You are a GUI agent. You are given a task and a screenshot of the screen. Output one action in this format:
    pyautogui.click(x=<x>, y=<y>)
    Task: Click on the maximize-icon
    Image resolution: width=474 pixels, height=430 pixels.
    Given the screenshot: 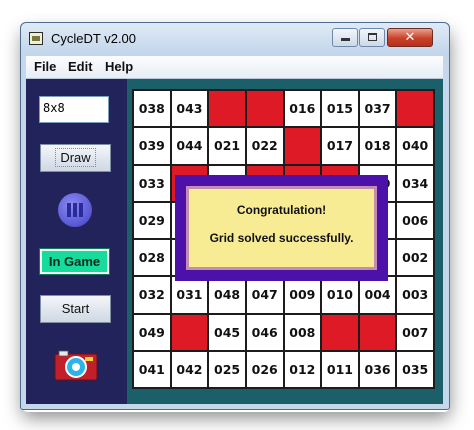 What is the action you would take?
    pyautogui.click(x=372, y=37)
    